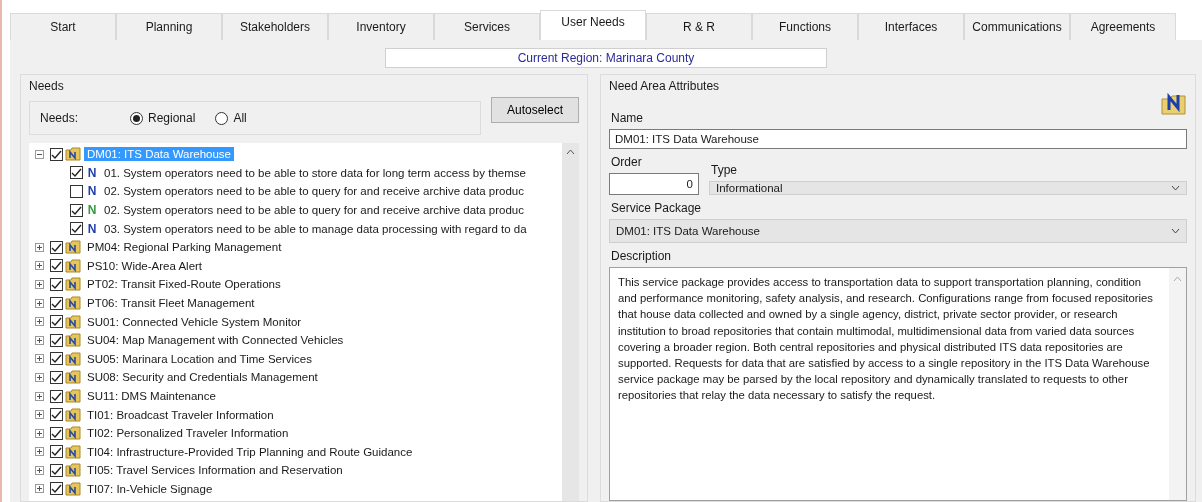 This screenshot has width=1202, height=502. I want to click on tab: Agreements, so click(1123, 26).